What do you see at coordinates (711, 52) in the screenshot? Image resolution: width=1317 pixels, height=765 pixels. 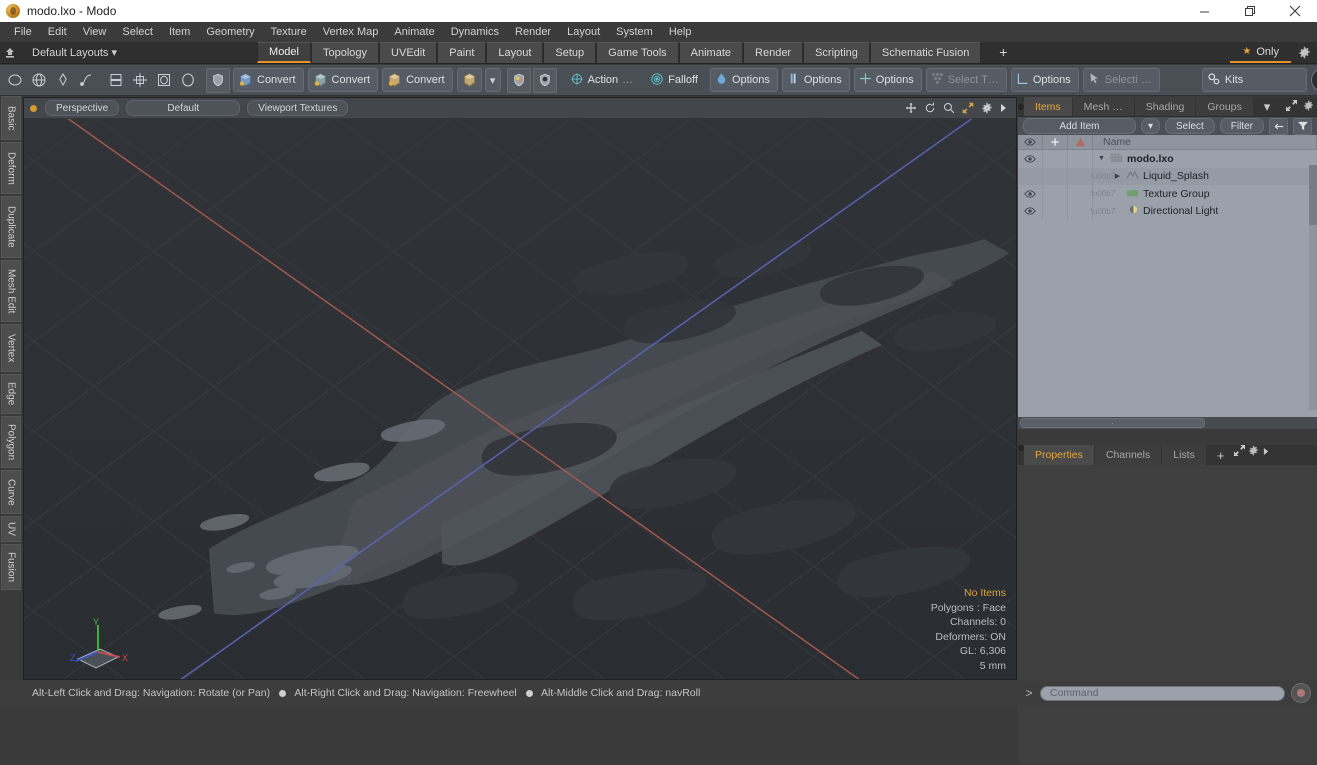 I see `tab-animate: Animate` at bounding box center [711, 52].